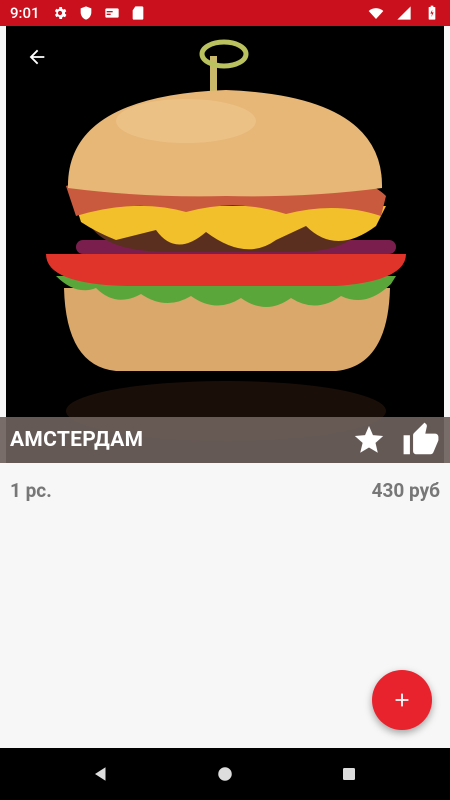  What do you see at coordinates (77, 440) in the screenshot?
I see `product-title: АМСТЕРДАМ` at bounding box center [77, 440].